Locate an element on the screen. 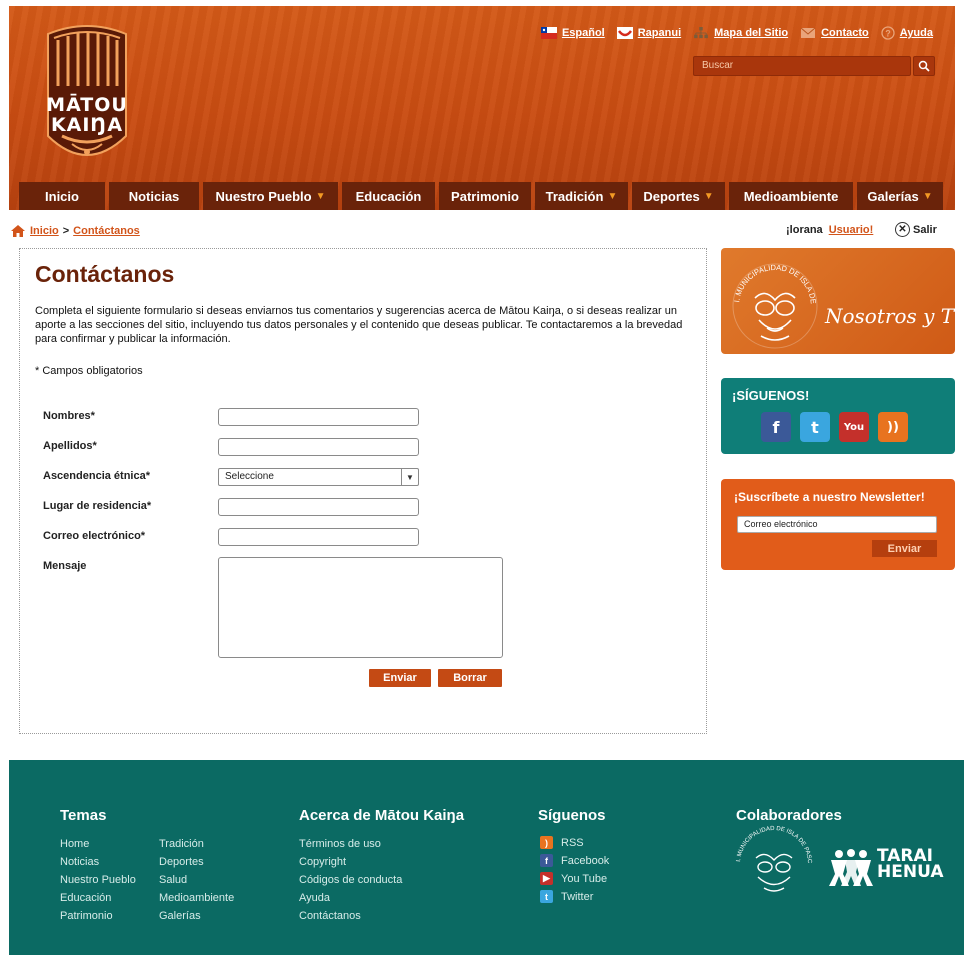 The width and height of the screenshot is (964, 955). nav-deportes: Deportes ▼ is located at coordinates (678, 196).